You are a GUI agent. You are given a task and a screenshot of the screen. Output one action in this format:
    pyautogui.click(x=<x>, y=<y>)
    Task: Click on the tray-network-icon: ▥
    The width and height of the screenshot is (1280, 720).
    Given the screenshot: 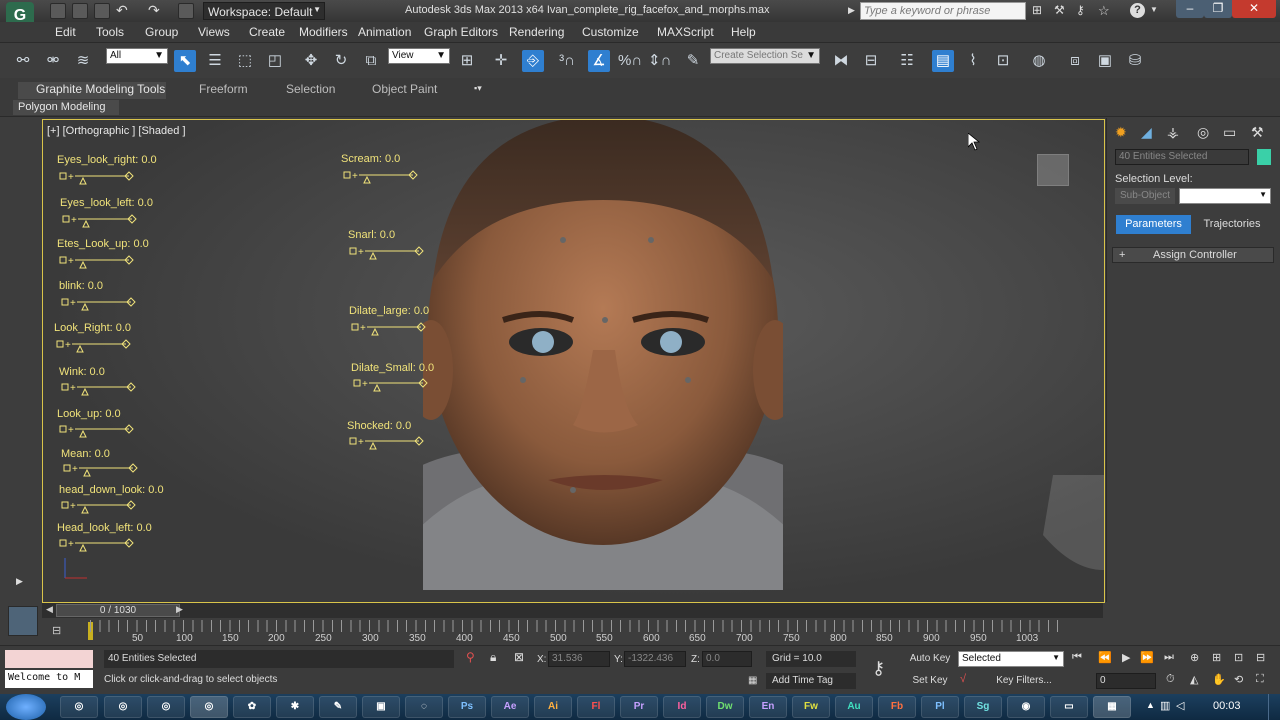 What is the action you would take?
    pyautogui.click(x=1165, y=705)
    